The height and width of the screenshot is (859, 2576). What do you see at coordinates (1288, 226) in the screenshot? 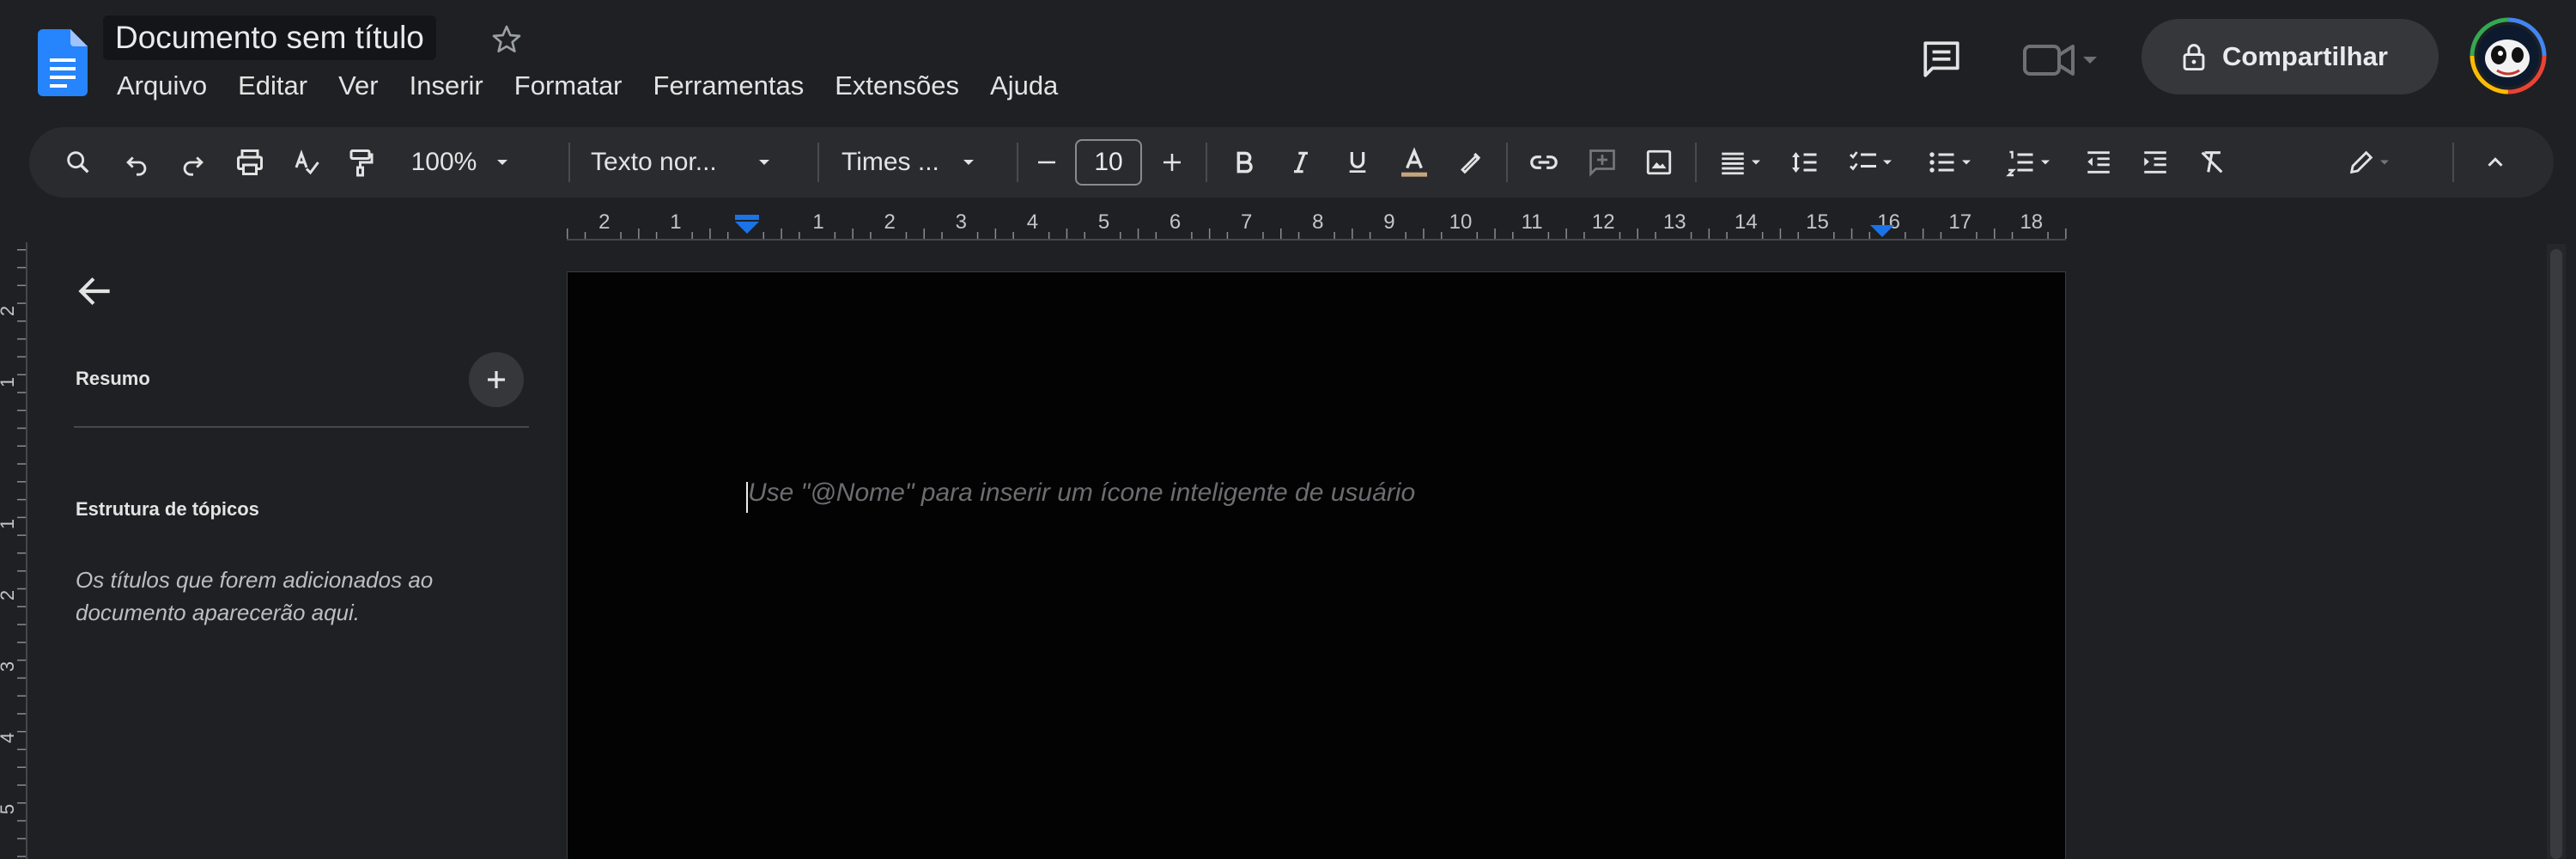
I see `horizontal-ruler: 2 1 1 2 3 4 5 6 7 8 9 10 11 12 13 14 15 16 17 18` at bounding box center [1288, 226].